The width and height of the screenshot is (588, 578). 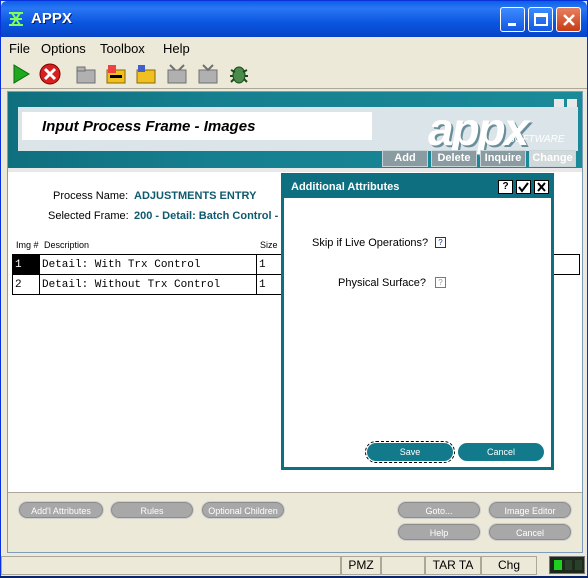 I want to click on physical-surface-label: Physical Surface?, so click(x=382, y=283).